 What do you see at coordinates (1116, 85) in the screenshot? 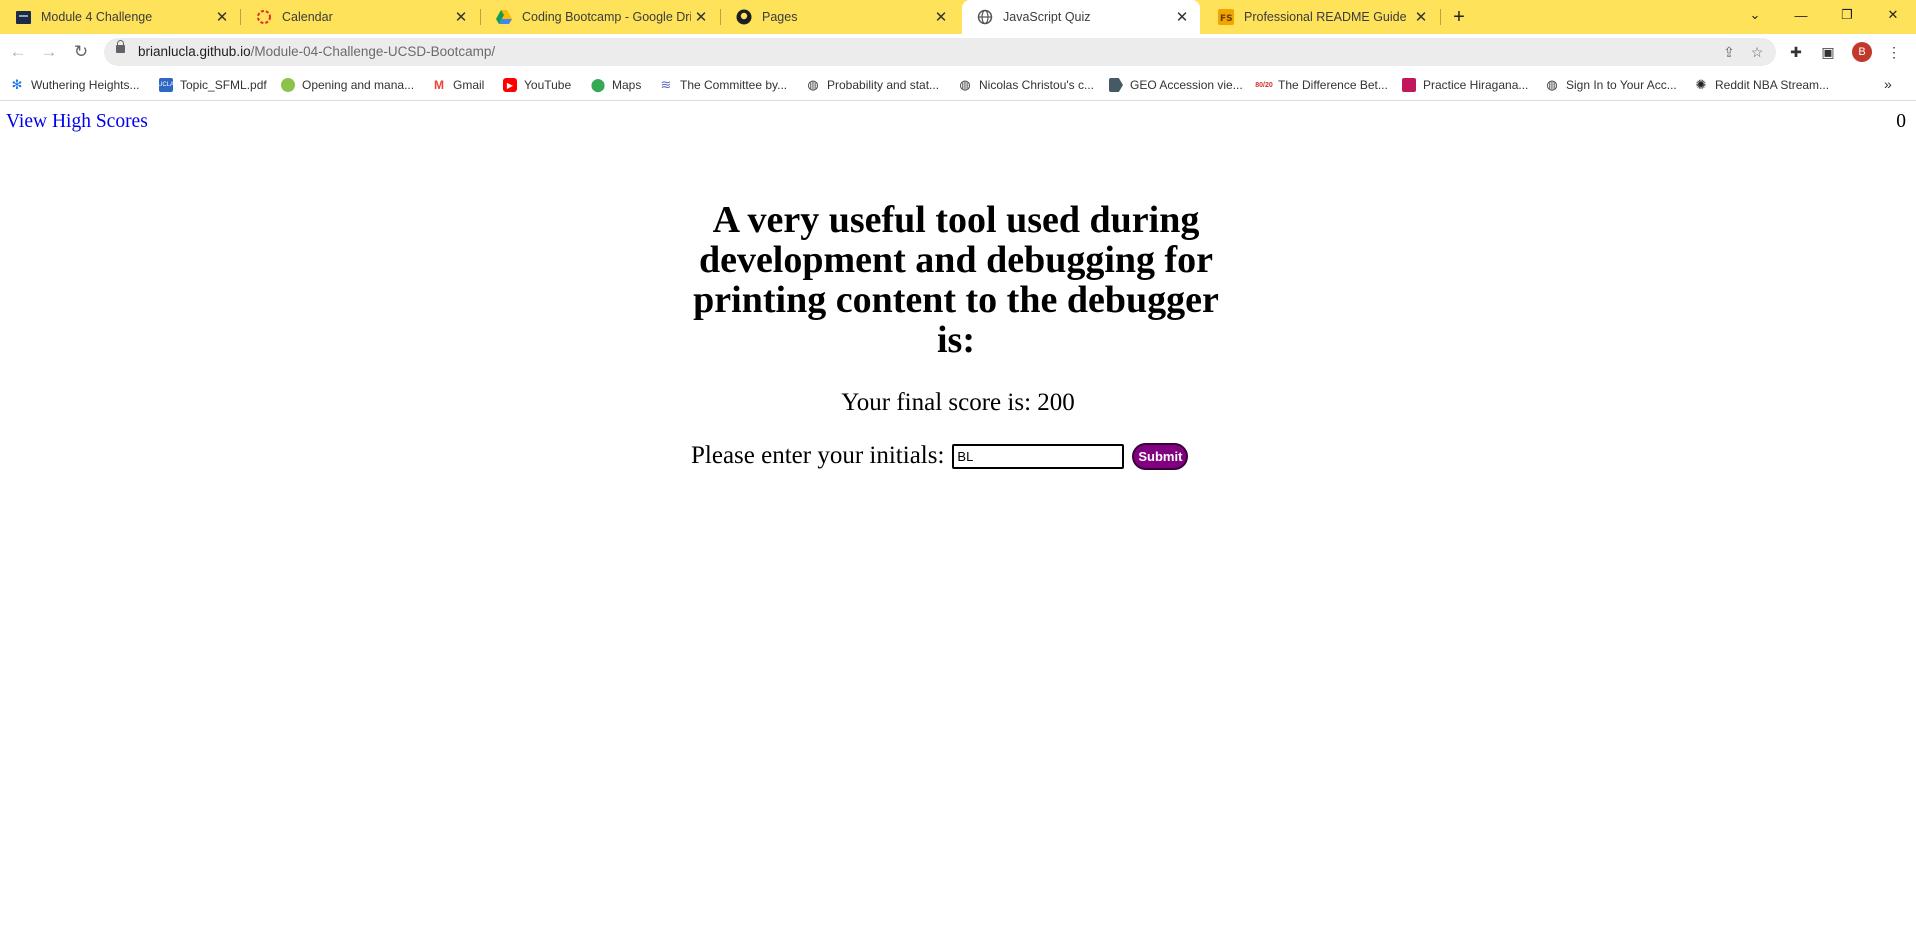
I see `geo-icon` at bounding box center [1116, 85].